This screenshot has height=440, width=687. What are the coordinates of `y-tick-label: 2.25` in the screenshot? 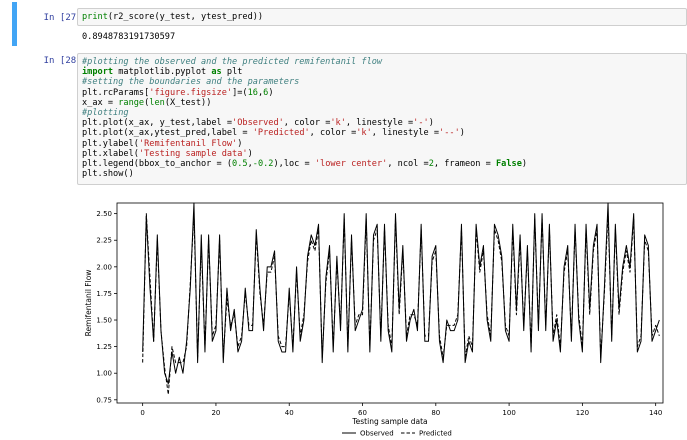 It's located at (104, 241).